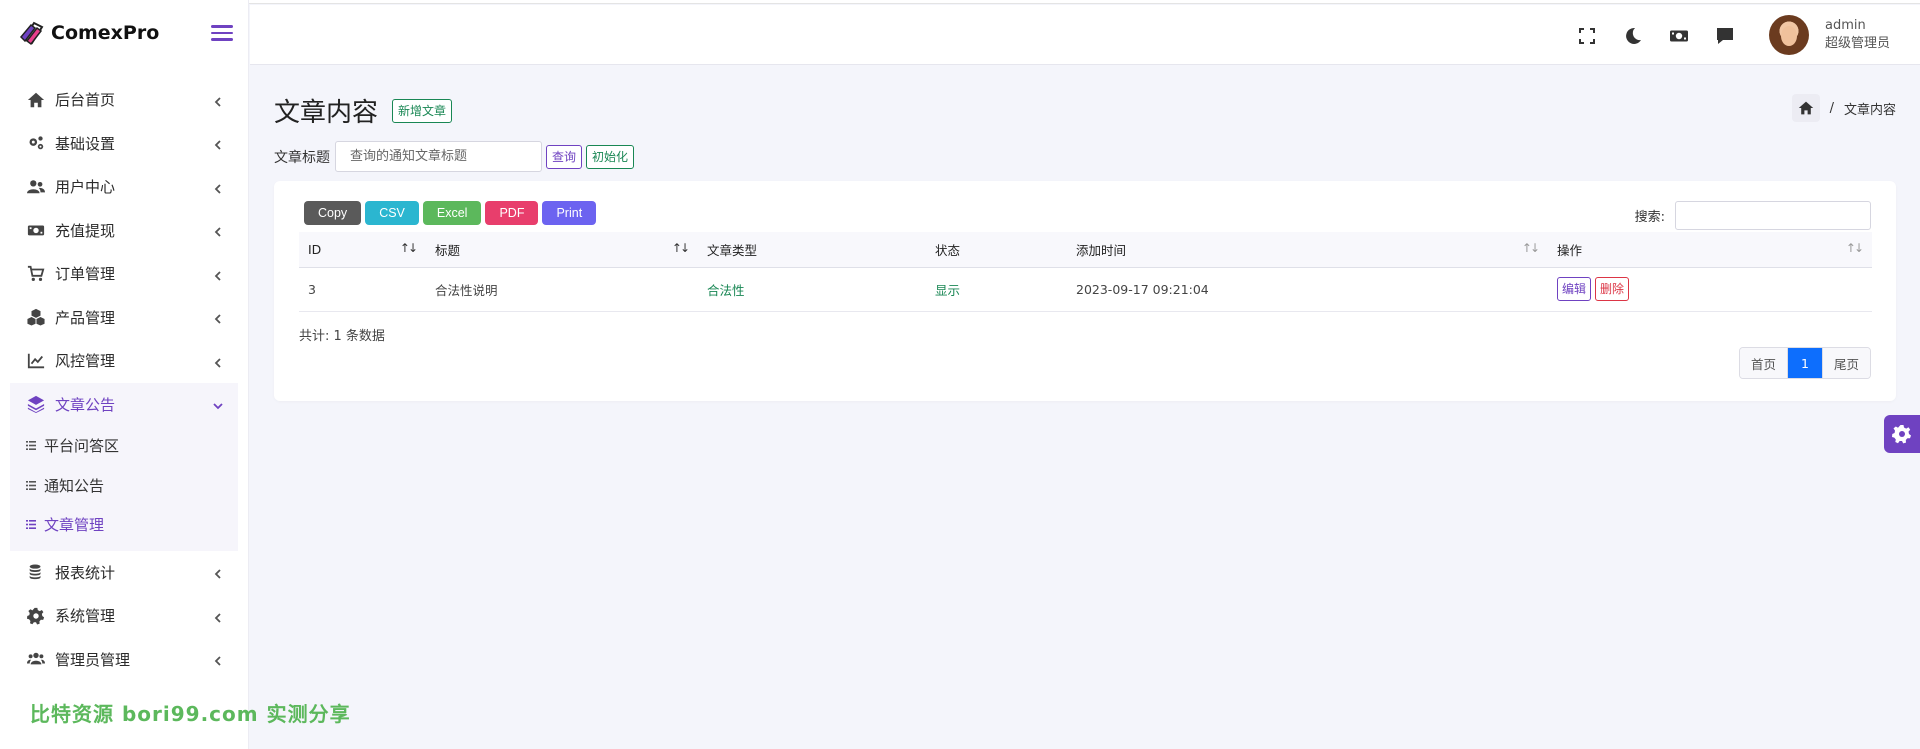  I want to click on column-header-time: 添加时间 ↑↓, so click(1307, 250).